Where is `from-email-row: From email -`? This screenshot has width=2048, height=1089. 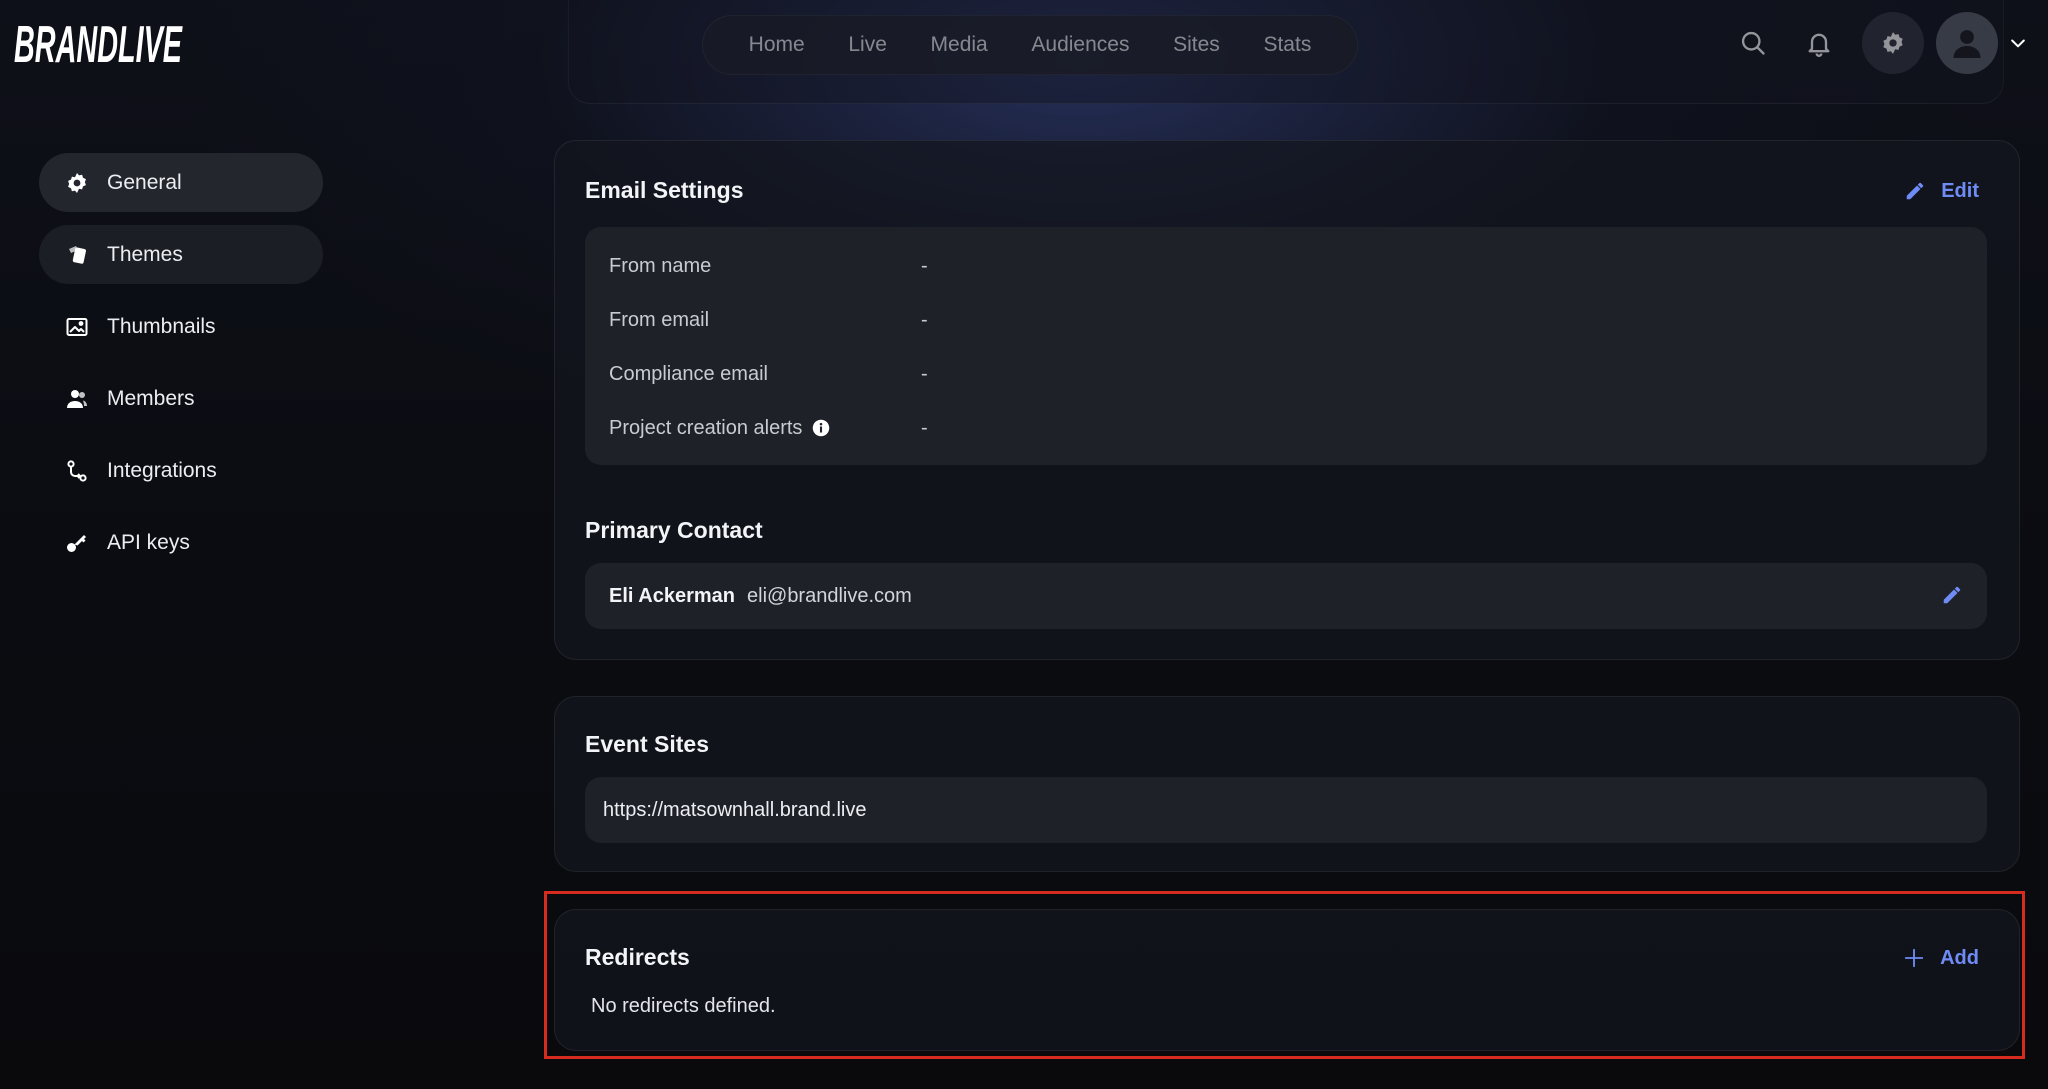
from-email-row: From email - is located at coordinates (768, 320).